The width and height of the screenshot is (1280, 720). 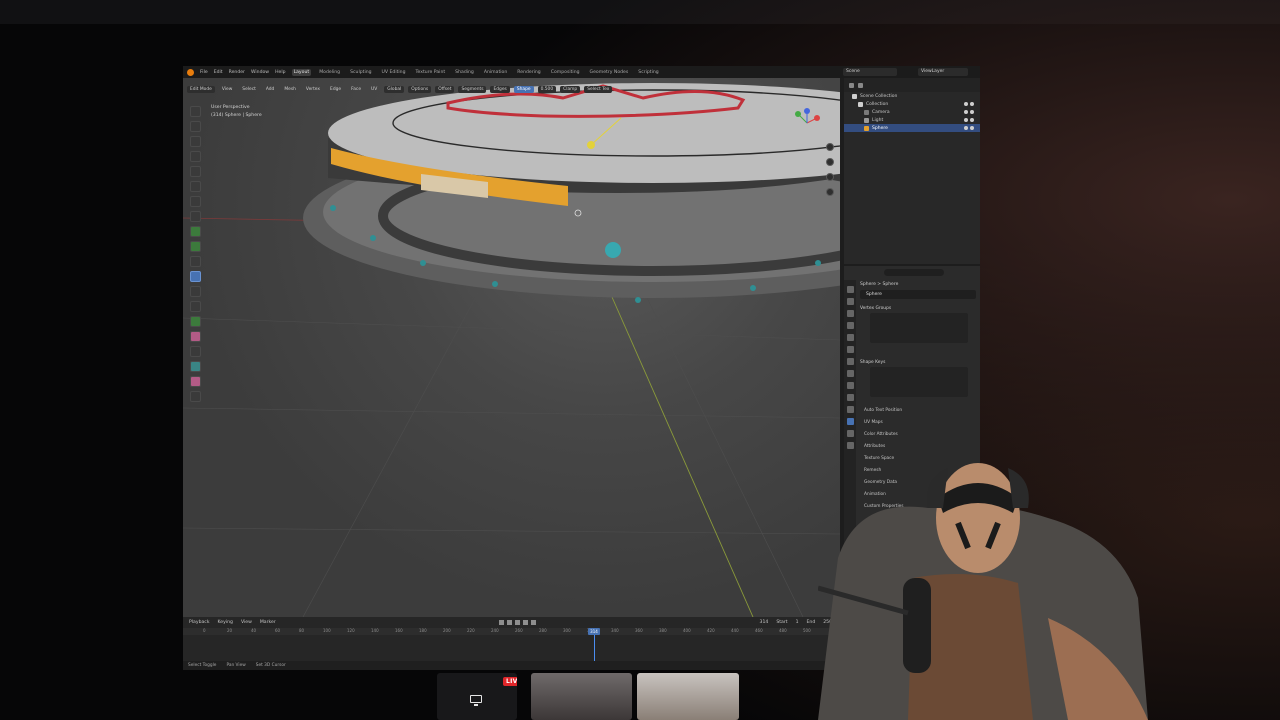 I want to click on menu-vertex: Vertex, so click(x=313, y=89).